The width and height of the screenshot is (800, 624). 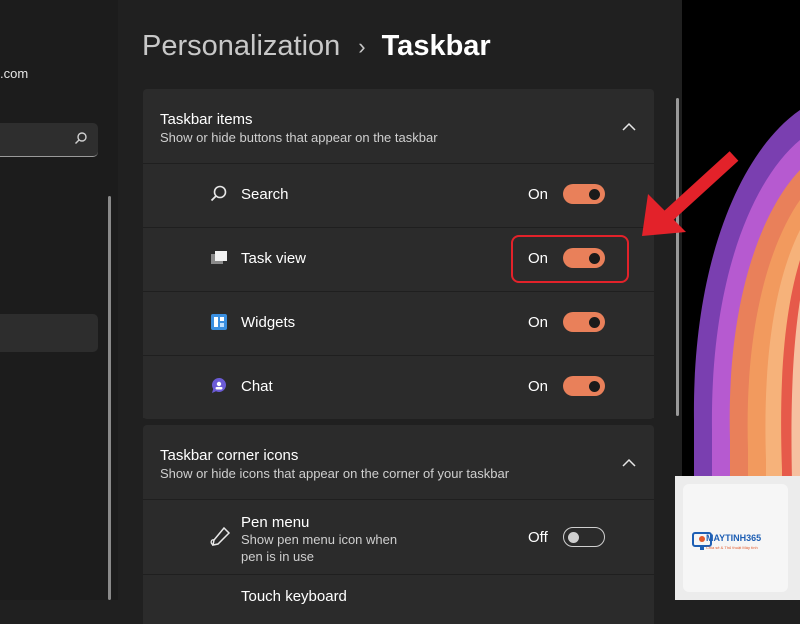 What do you see at coordinates (274, 258) in the screenshot?
I see `setting-label: Task view` at bounding box center [274, 258].